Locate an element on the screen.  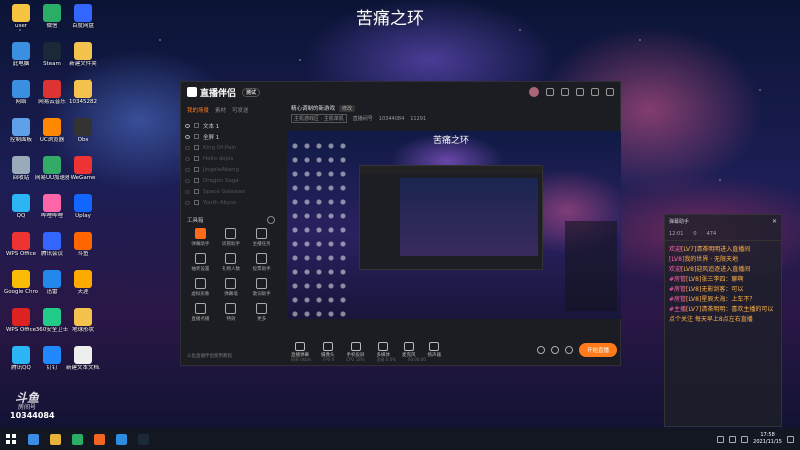
desktop-icon: 钉钉 is located at coordinates (52, 358).